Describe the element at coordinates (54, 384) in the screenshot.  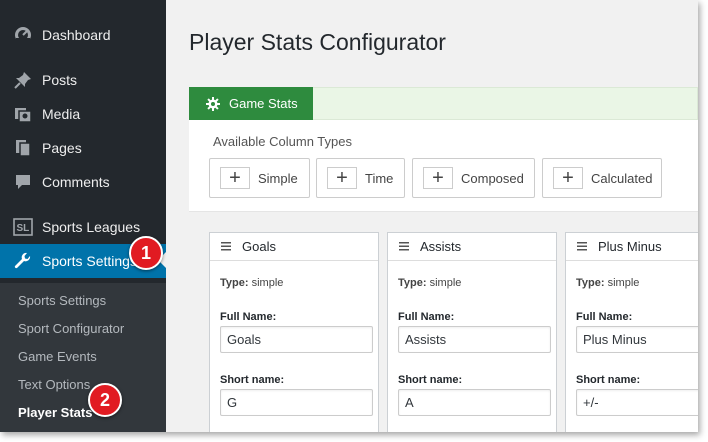
I see `submenu-item-text-options: Text Options` at that location.